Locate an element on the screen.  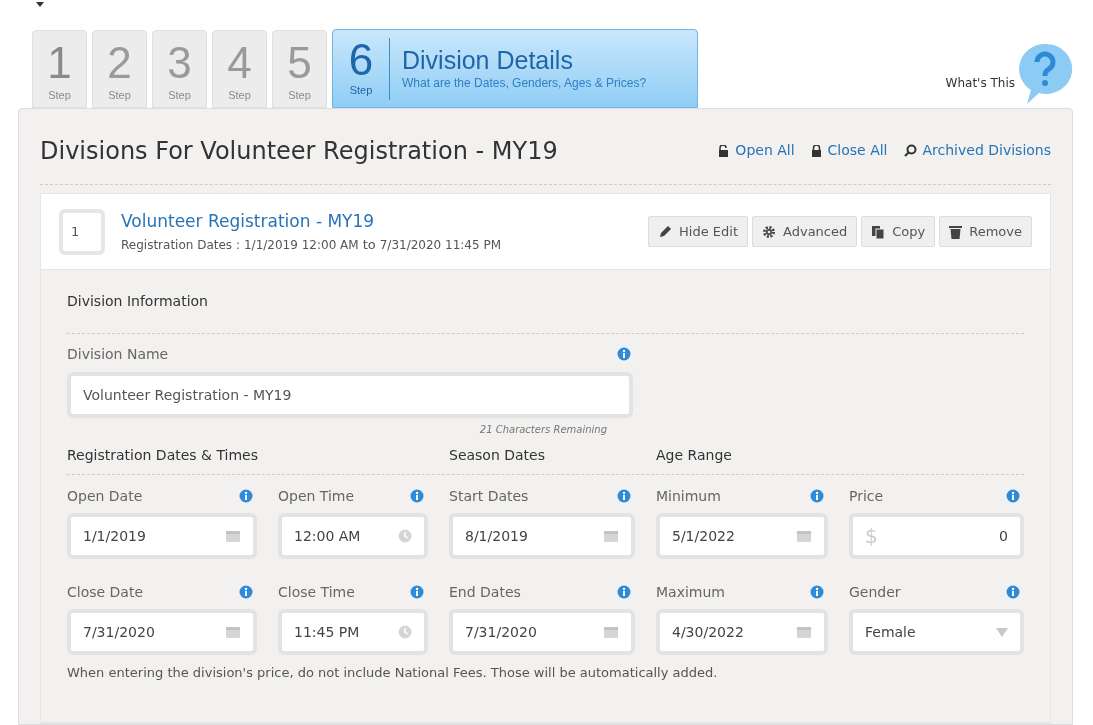
pencil-icon is located at coordinates (665, 231).